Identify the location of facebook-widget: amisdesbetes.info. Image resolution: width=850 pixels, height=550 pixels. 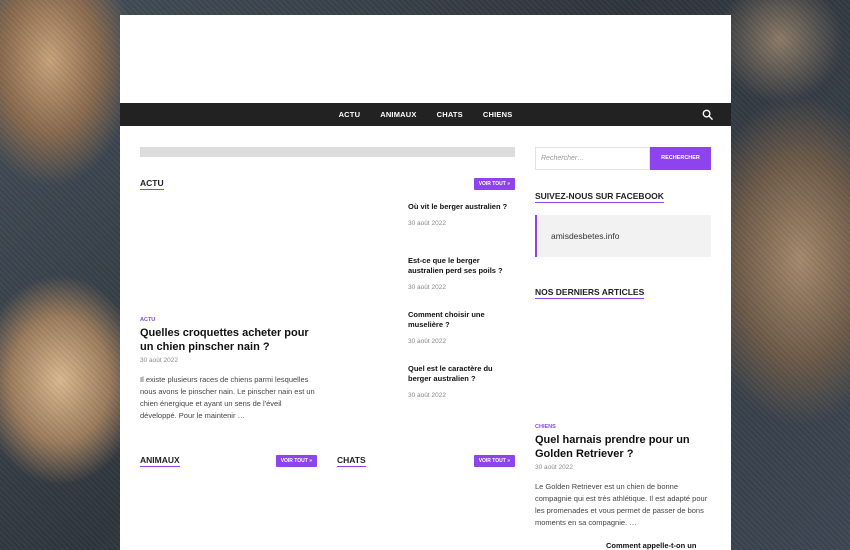
(623, 236).